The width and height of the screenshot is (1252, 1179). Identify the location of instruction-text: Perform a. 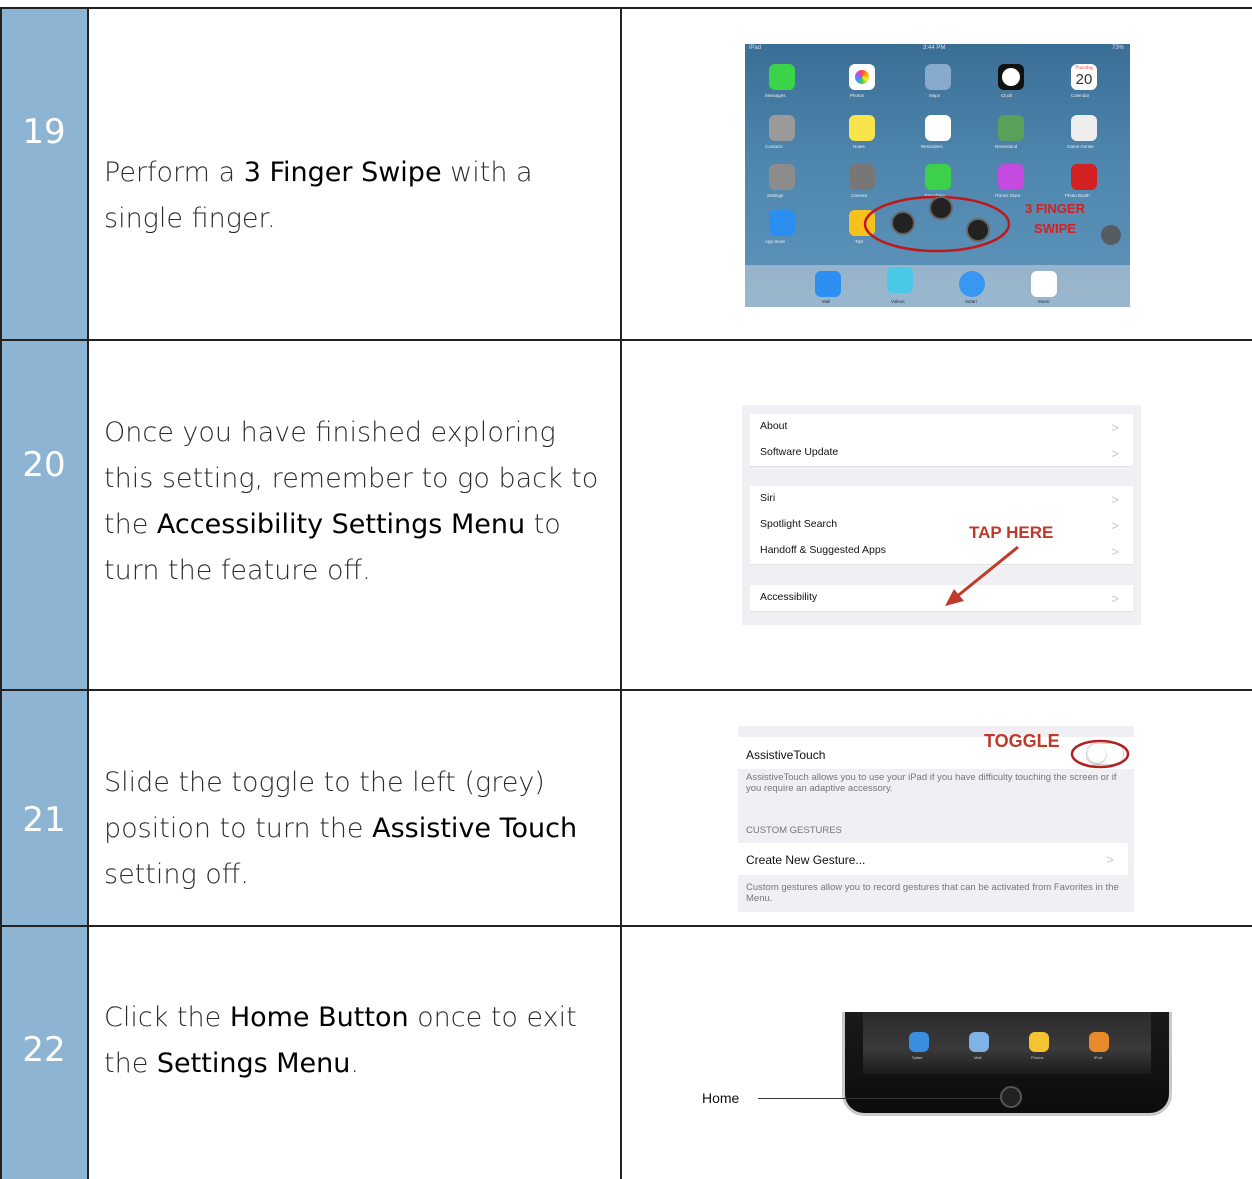
(174, 172).